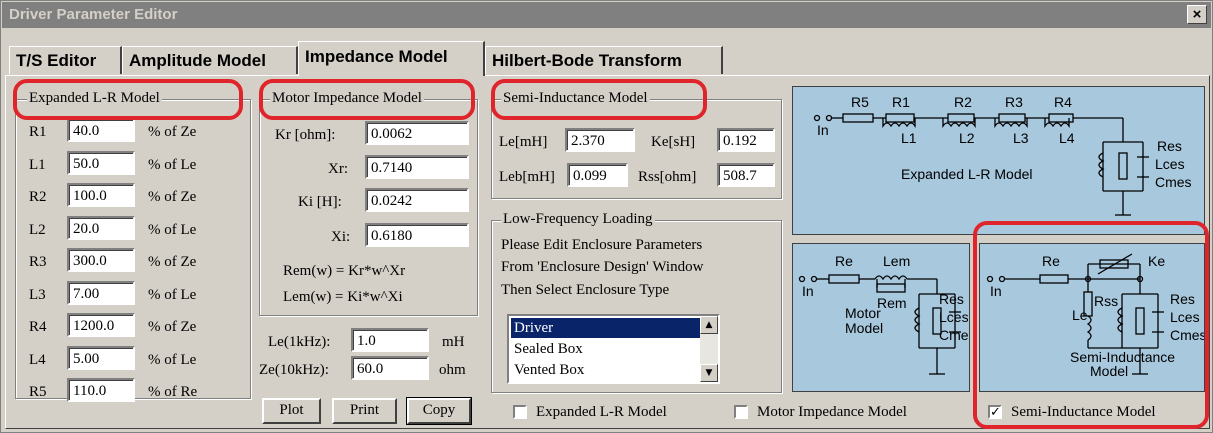 The image size is (1213, 433). I want to click on motor-lem-label: Lem, so click(896, 261).